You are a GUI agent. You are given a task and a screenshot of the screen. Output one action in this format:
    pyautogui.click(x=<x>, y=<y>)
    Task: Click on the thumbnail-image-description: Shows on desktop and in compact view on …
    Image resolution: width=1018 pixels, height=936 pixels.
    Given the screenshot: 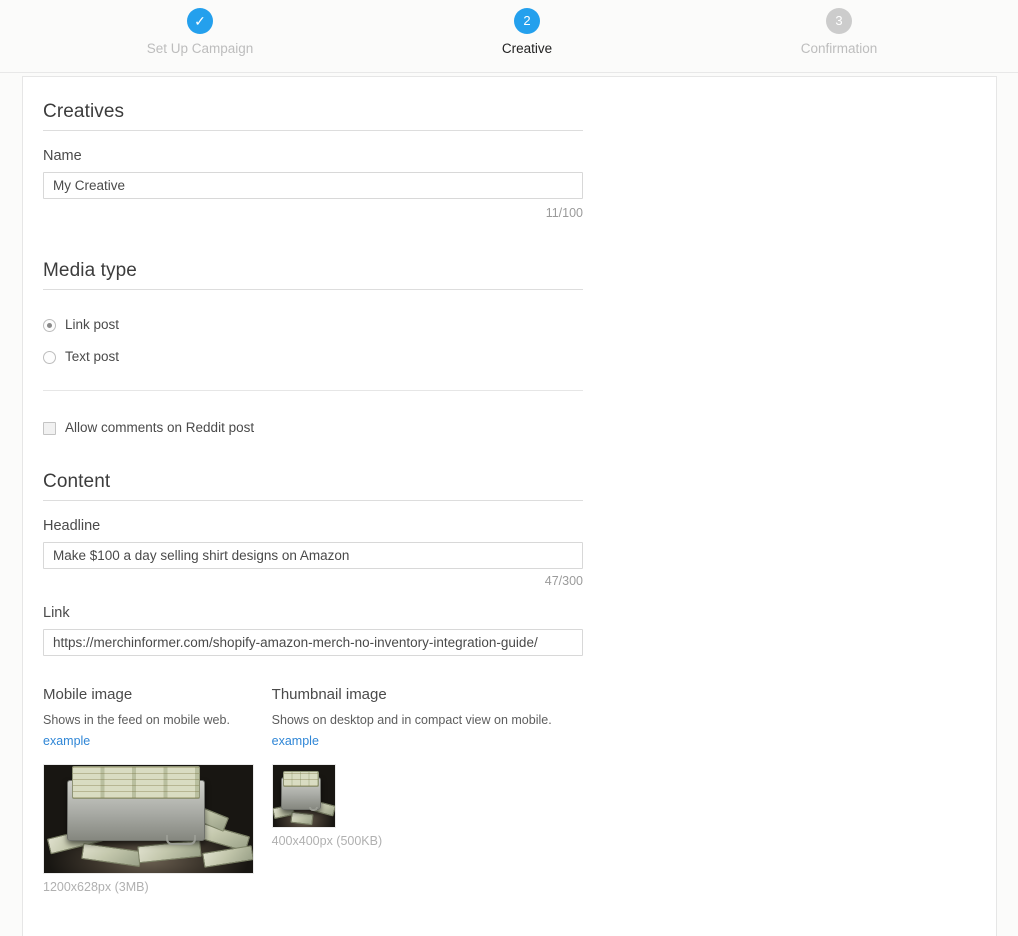 What is the action you would take?
    pyautogui.click(x=411, y=720)
    